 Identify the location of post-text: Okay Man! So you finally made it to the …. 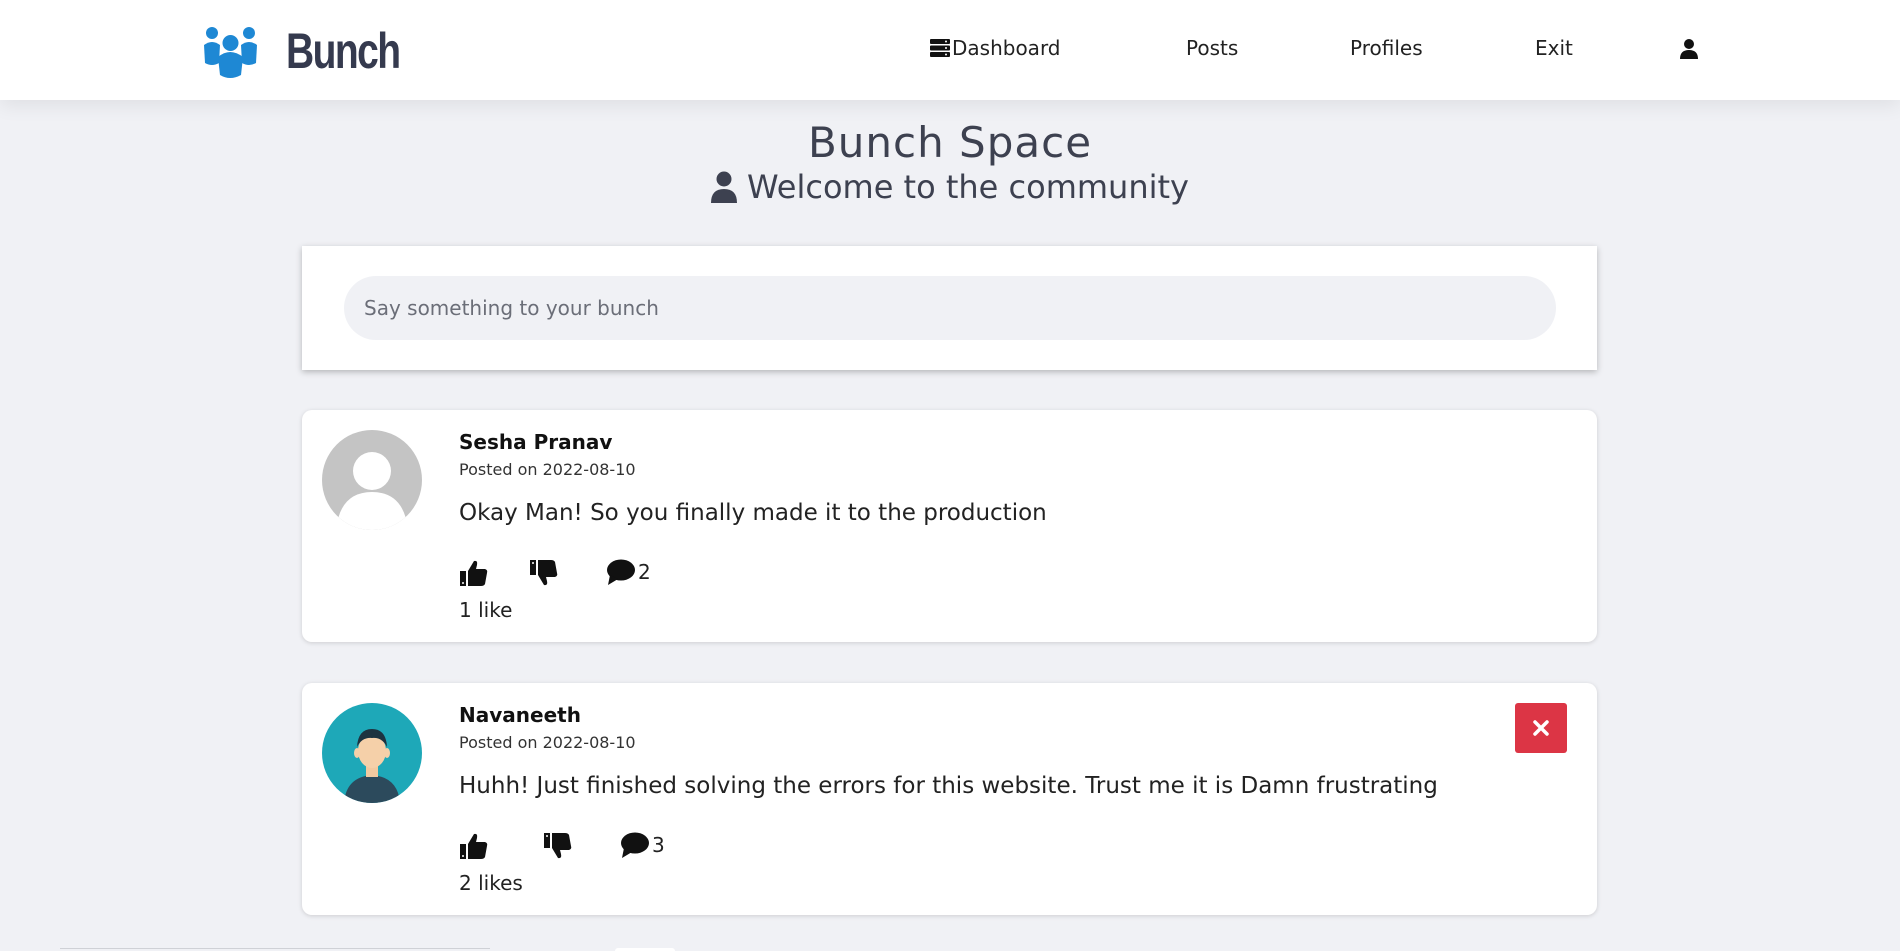
(753, 513).